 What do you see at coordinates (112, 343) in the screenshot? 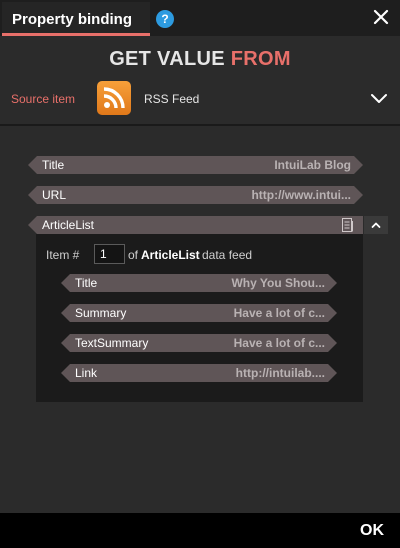
I see `field-label: TextSummary` at bounding box center [112, 343].